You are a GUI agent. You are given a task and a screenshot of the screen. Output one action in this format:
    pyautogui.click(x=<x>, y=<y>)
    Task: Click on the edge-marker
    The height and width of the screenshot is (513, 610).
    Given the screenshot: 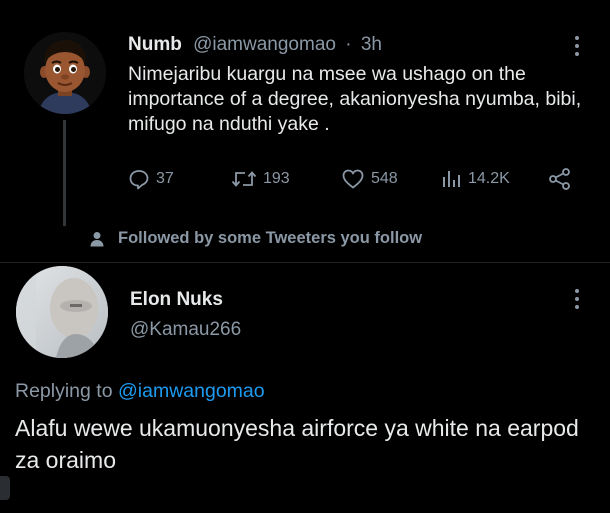 What is the action you would take?
    pyautogui.click(x=5, y=488)
    